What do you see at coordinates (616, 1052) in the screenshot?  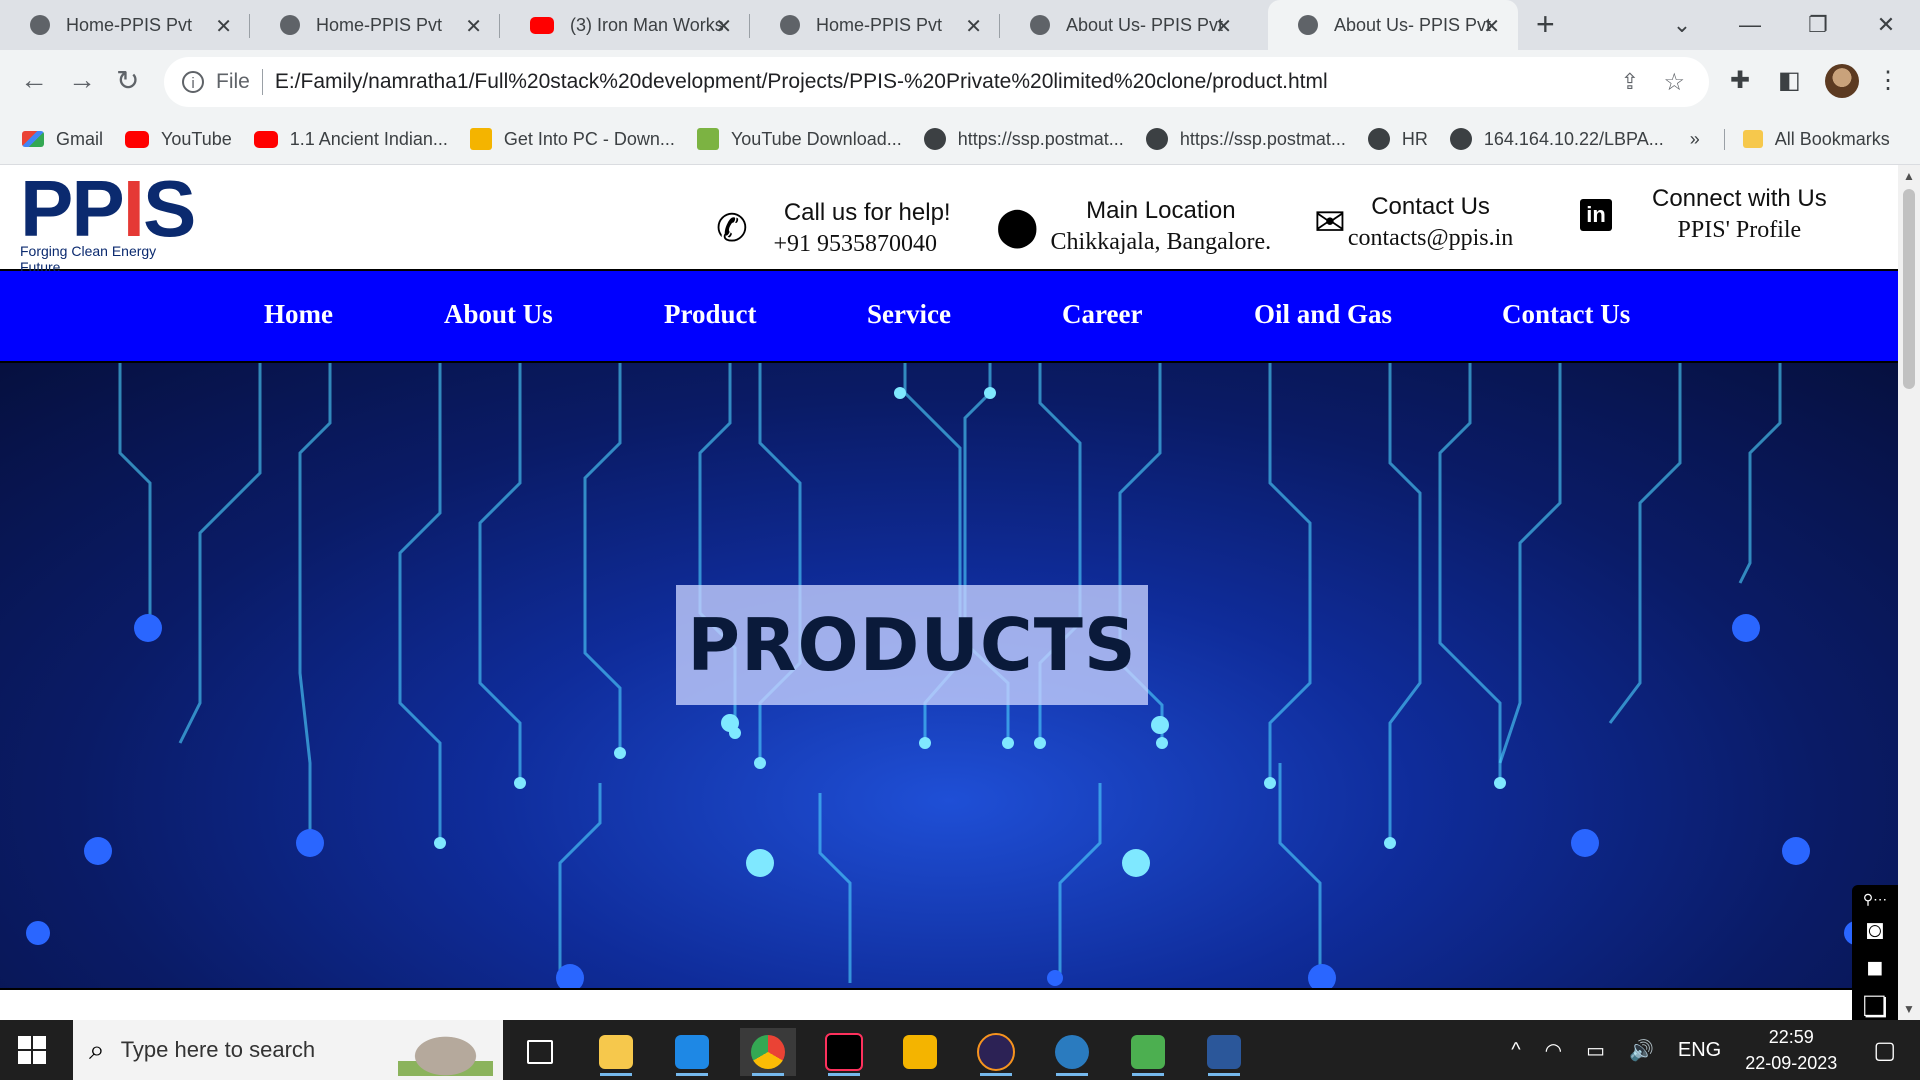 I see `file-explorer-icon` at bounding box center [616, 1052].